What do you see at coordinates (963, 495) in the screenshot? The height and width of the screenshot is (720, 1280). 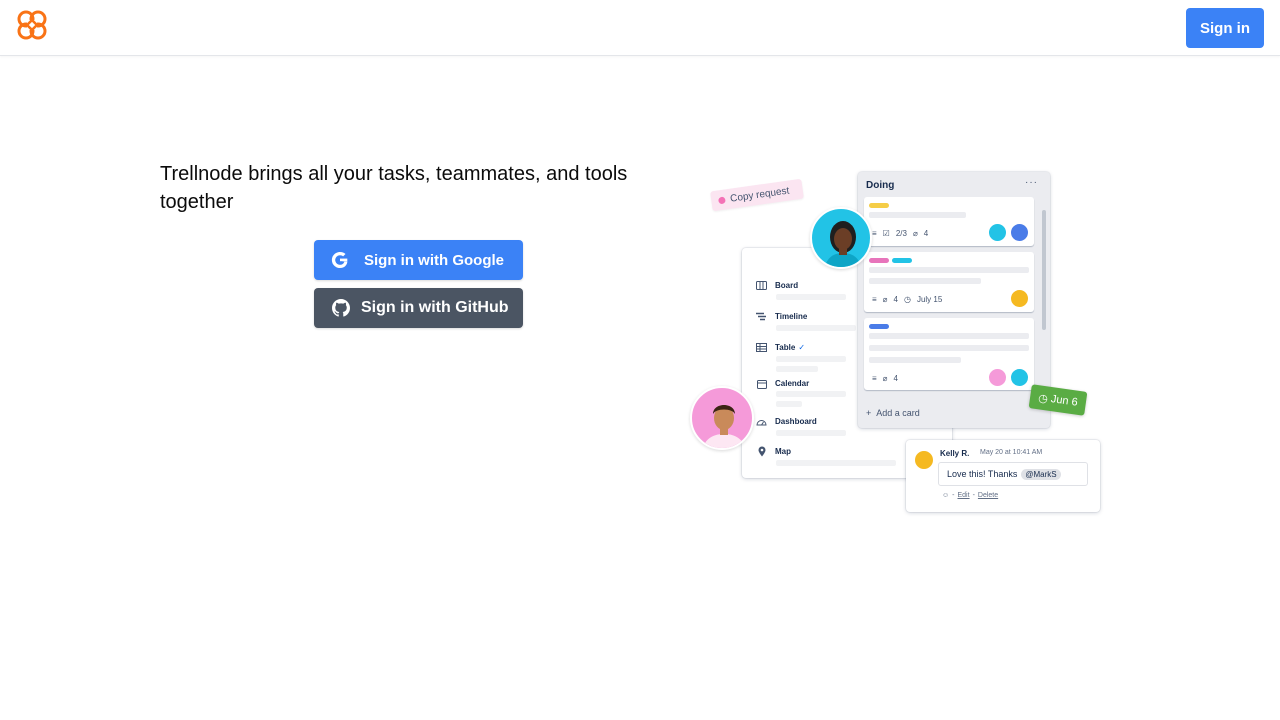 I see `edit-link: Edit` at bounding box center [963, 495].